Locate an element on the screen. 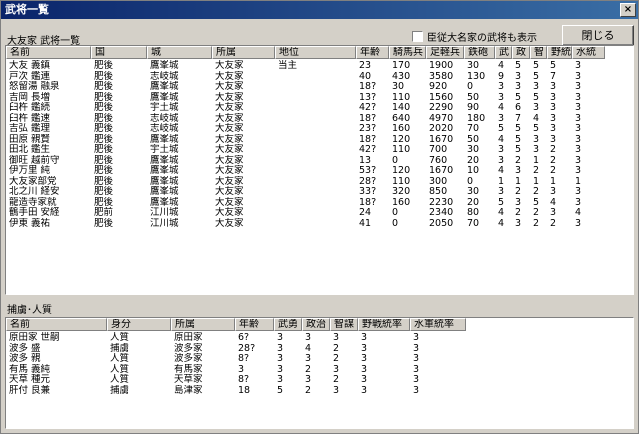 The width and height of the screenshot is (639, 434). table-cell: 肥後 is located at coordinates (104, 97).